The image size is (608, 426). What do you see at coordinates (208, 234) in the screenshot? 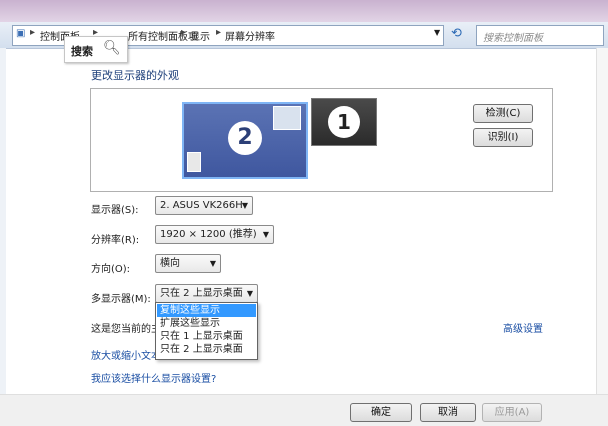
I see `resolution-value: 1920 × 1200 (推荐)` at bounding box center [208, 234].